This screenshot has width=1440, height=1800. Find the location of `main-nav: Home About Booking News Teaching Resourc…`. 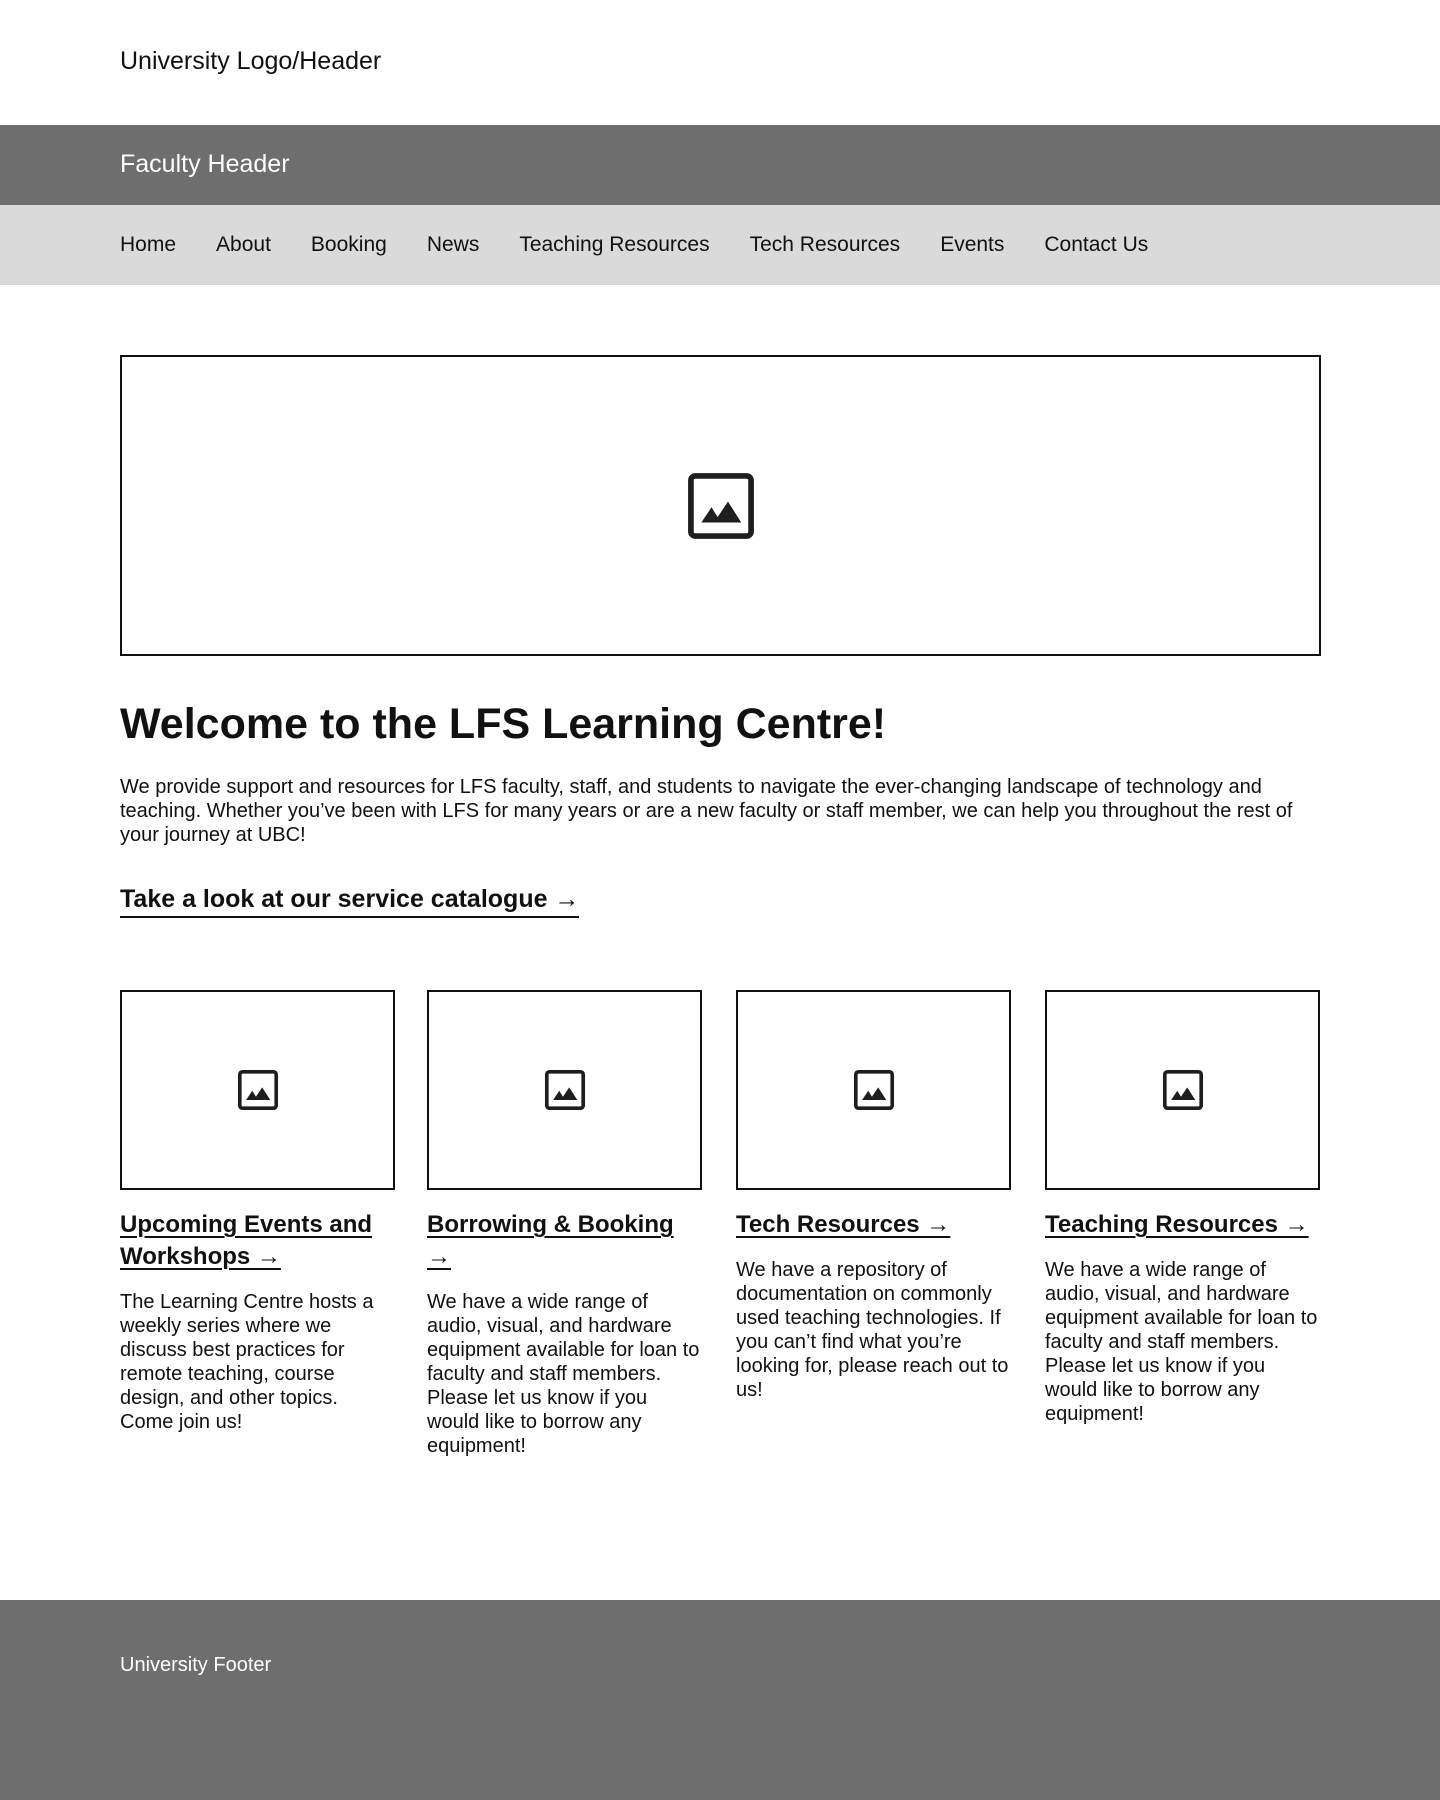

main-nav: Home About Booking News Teaching Resourc… is located at coordinates (720, 245).